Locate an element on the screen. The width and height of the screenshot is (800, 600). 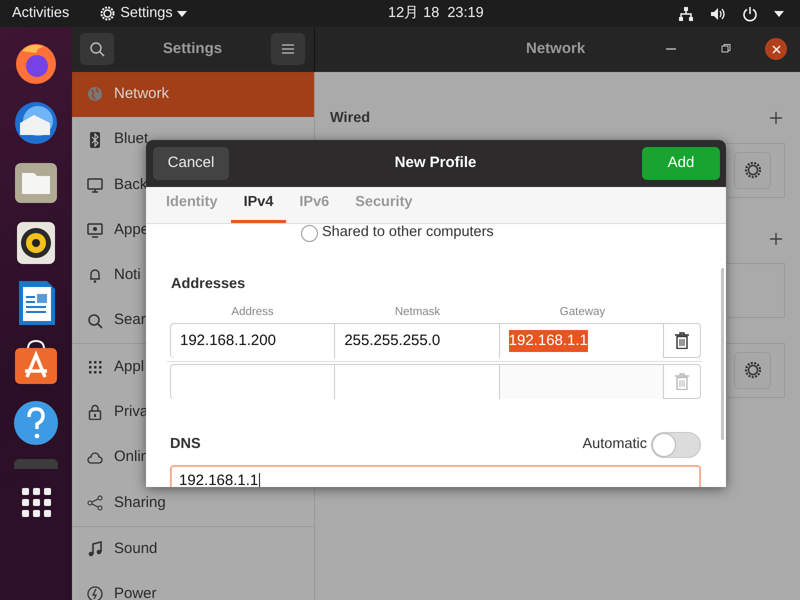
column-header: Address is located at coordinates (252, 312).